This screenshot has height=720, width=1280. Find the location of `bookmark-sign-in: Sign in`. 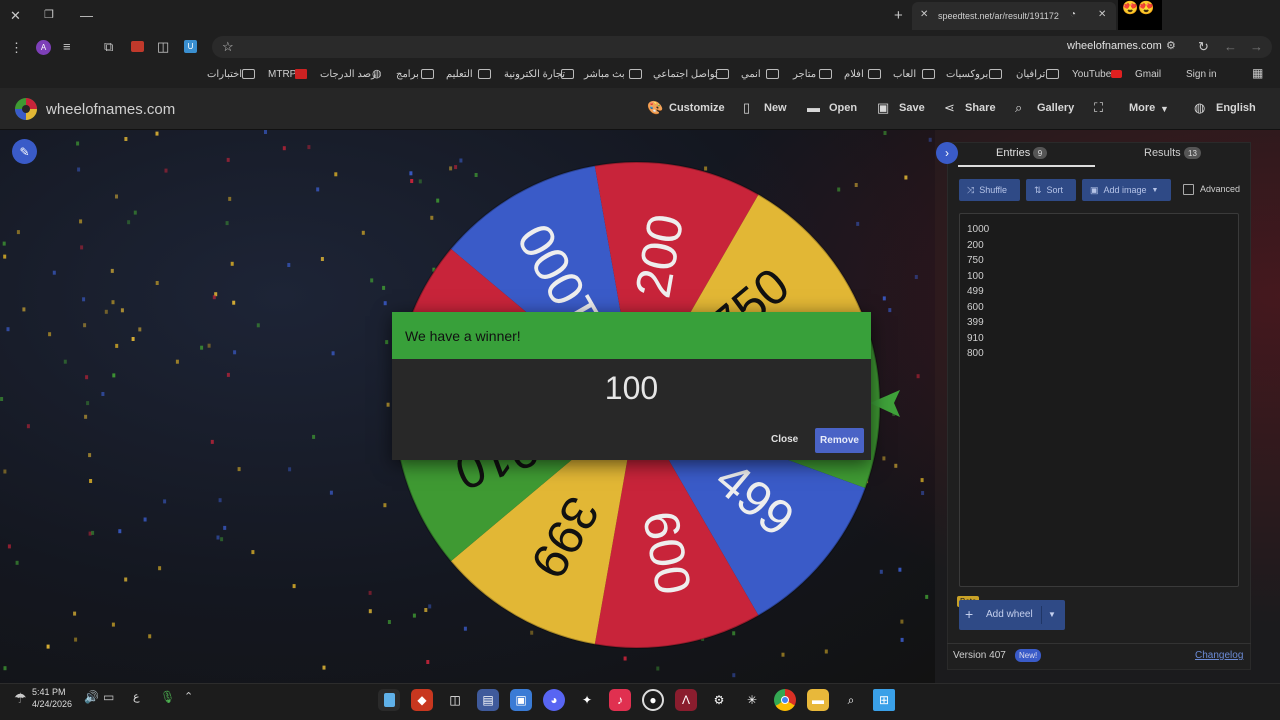

bookmark-sign-in: Sign in is located at coordinates (1201, 74).